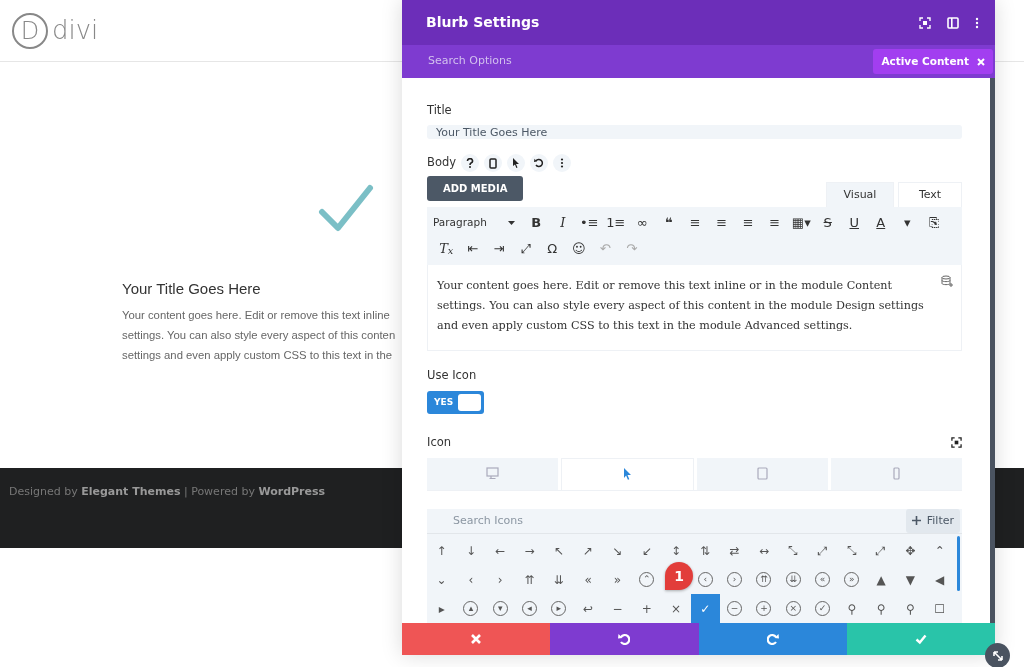 The width and height of the screenshot is (1024, 667). I want to click on toolbar-button: ⎘, so click(933, 223).